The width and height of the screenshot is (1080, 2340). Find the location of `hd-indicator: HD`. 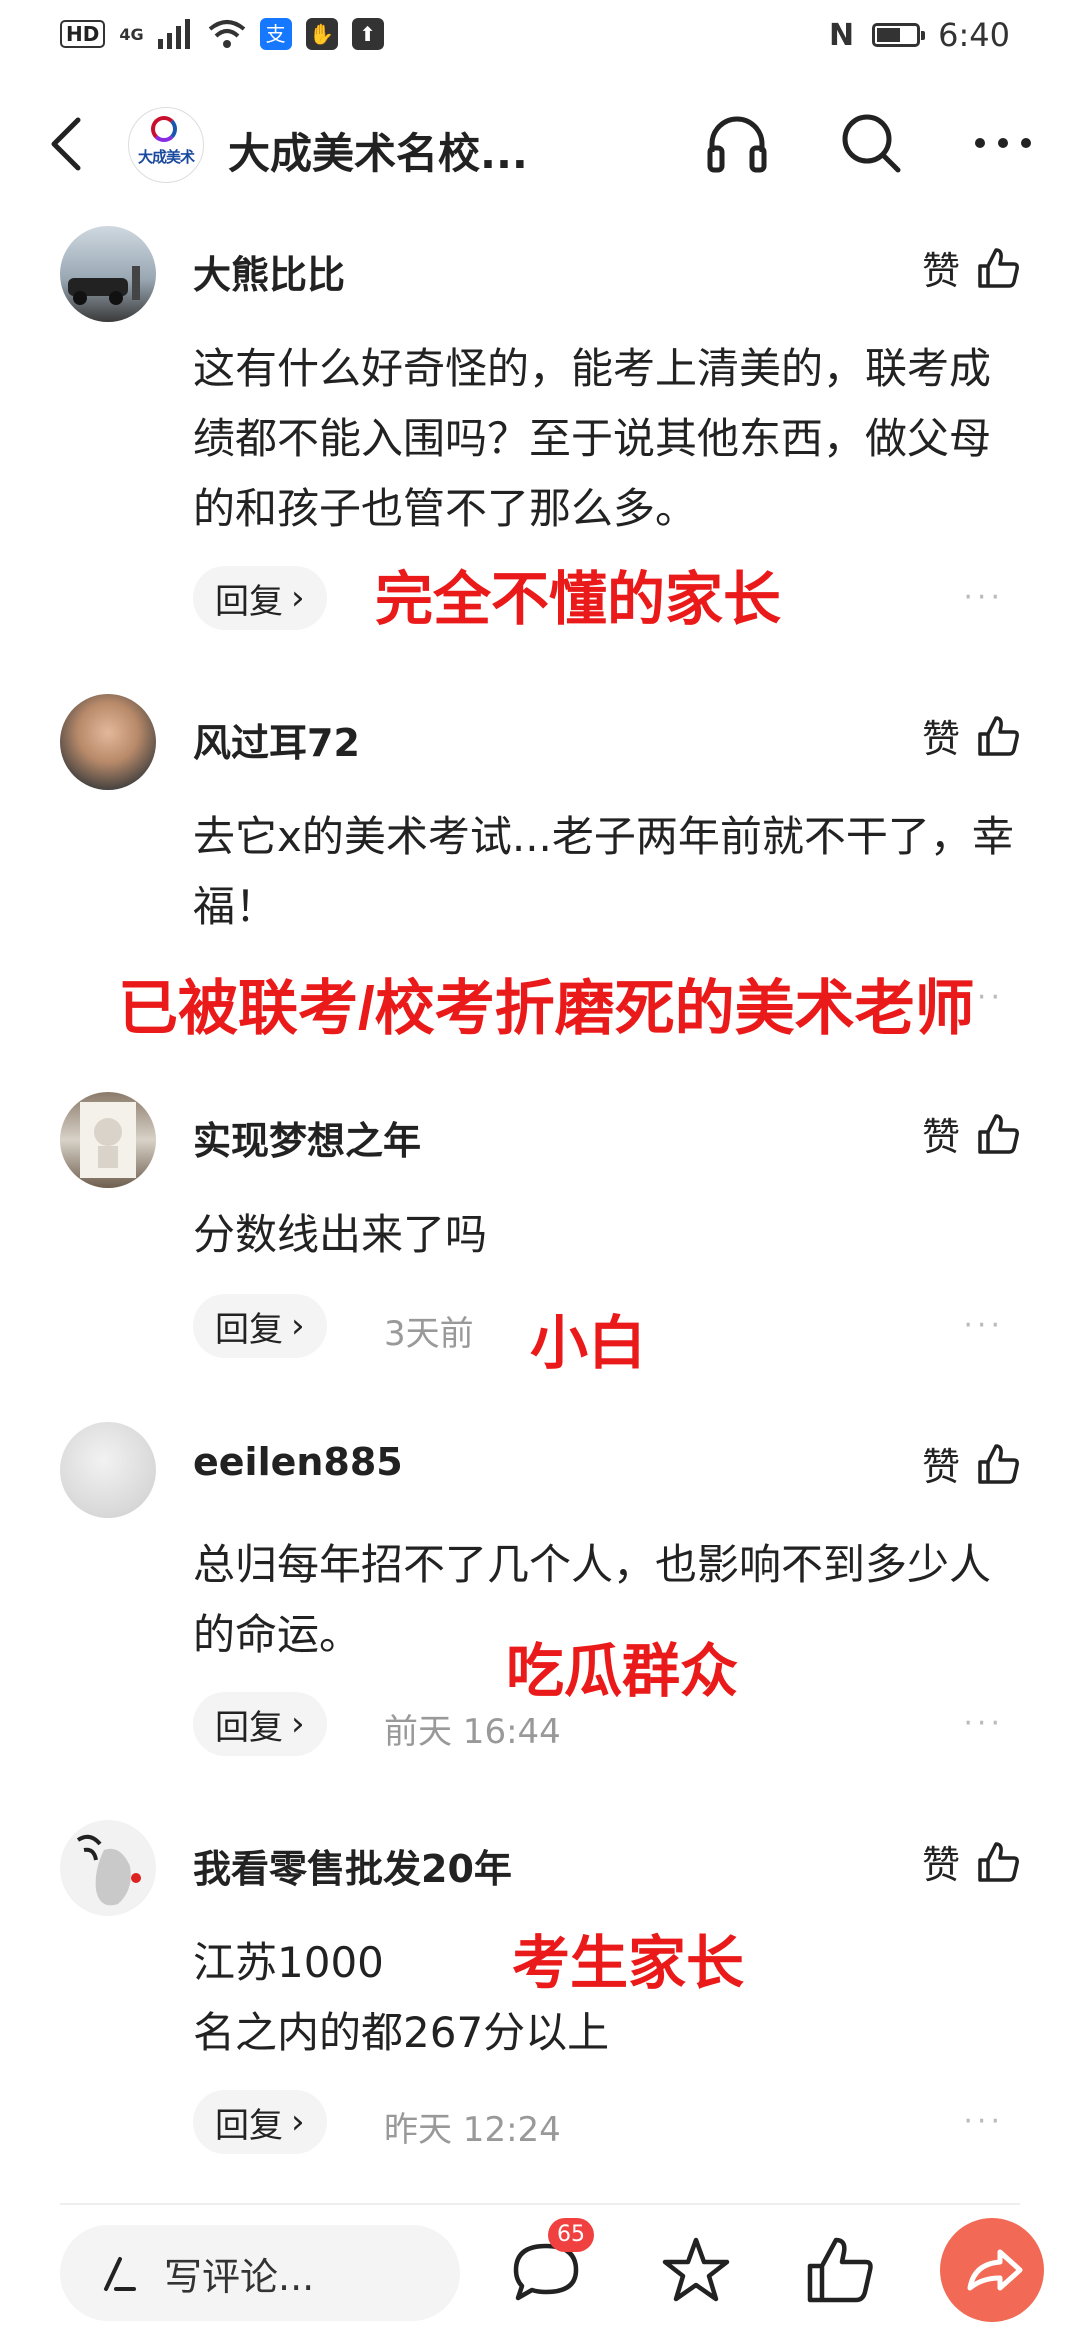

hd-indicator: HD is located at coordinates (83, 34).